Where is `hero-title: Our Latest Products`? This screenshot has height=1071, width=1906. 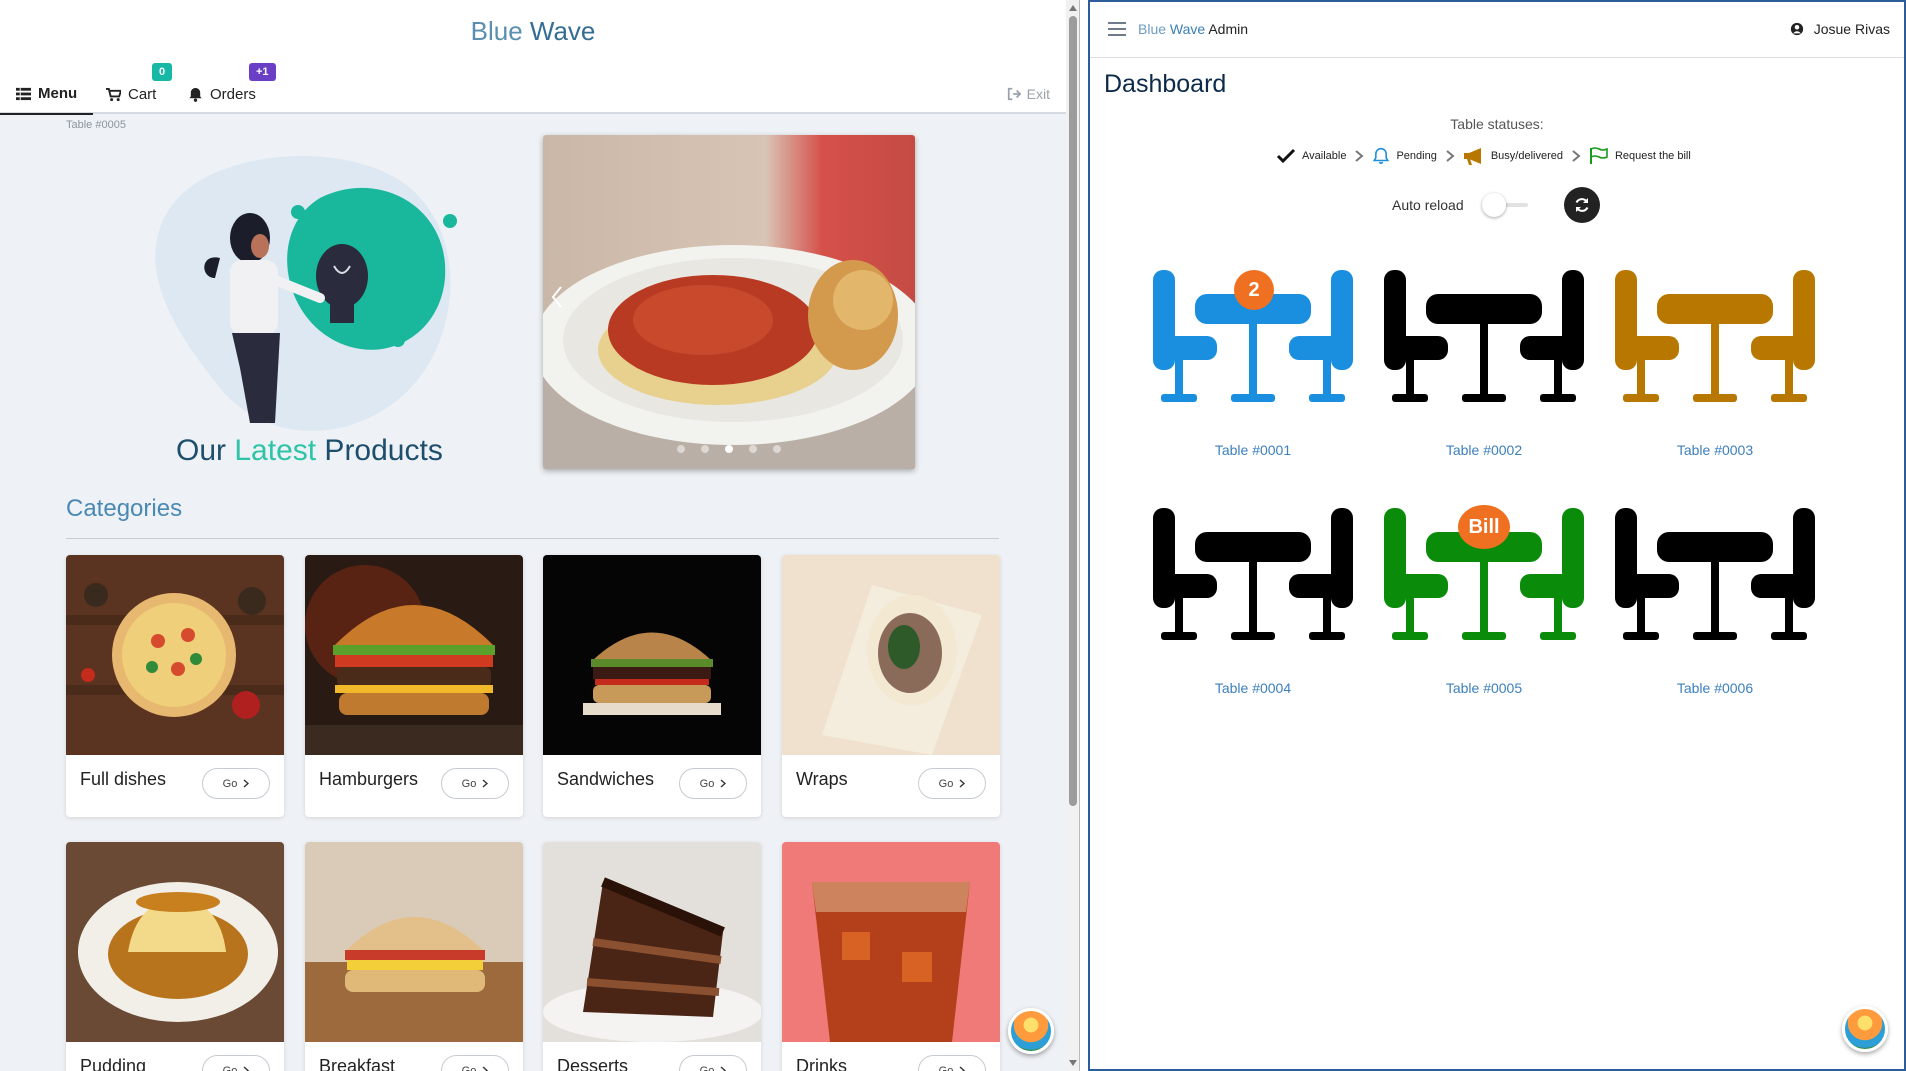 hero-title: Our Latest Products is located at coordinates (309, 451).